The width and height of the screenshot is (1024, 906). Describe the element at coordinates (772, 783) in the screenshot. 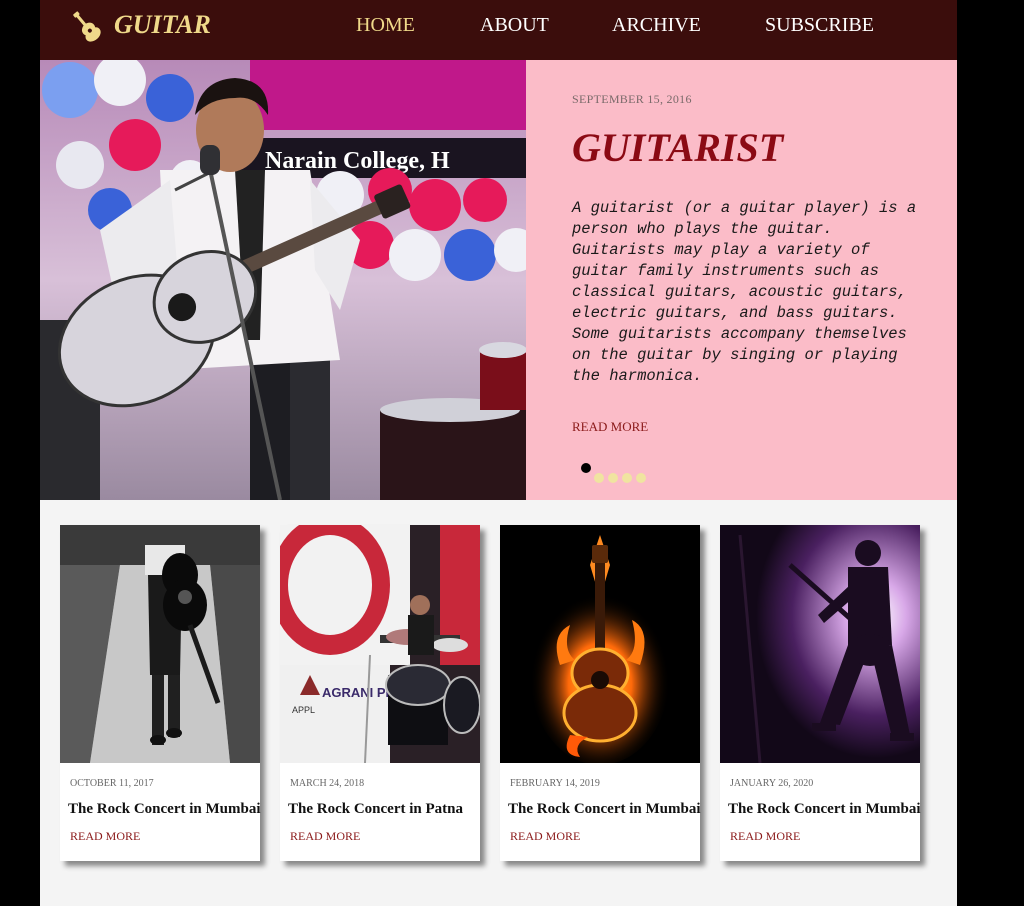

I see `post-card-date: JANUARY 26, 2020` at that location.